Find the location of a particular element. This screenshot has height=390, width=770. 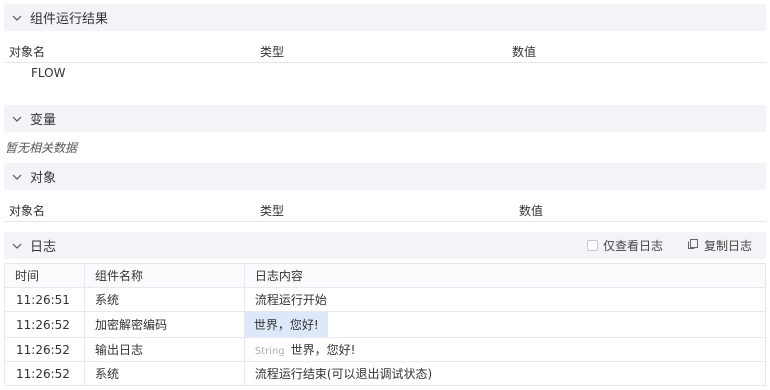

section-header-variables: 变量 is located at coordinates (385, 118).